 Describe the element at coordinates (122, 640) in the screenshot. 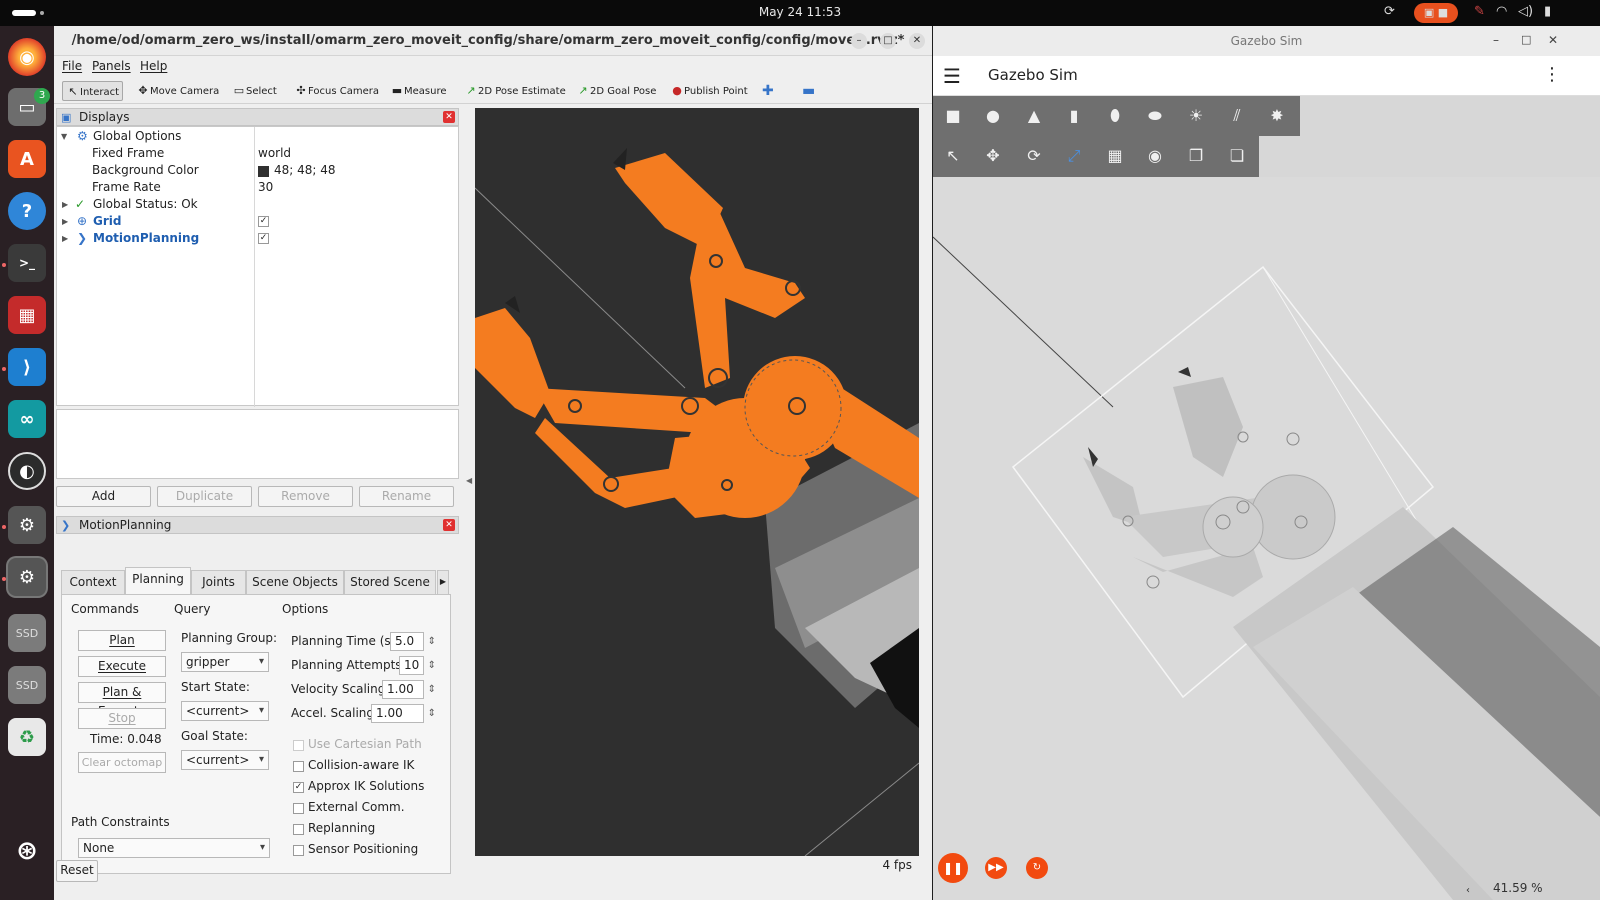

I see `plan-button: Plan` at that location.